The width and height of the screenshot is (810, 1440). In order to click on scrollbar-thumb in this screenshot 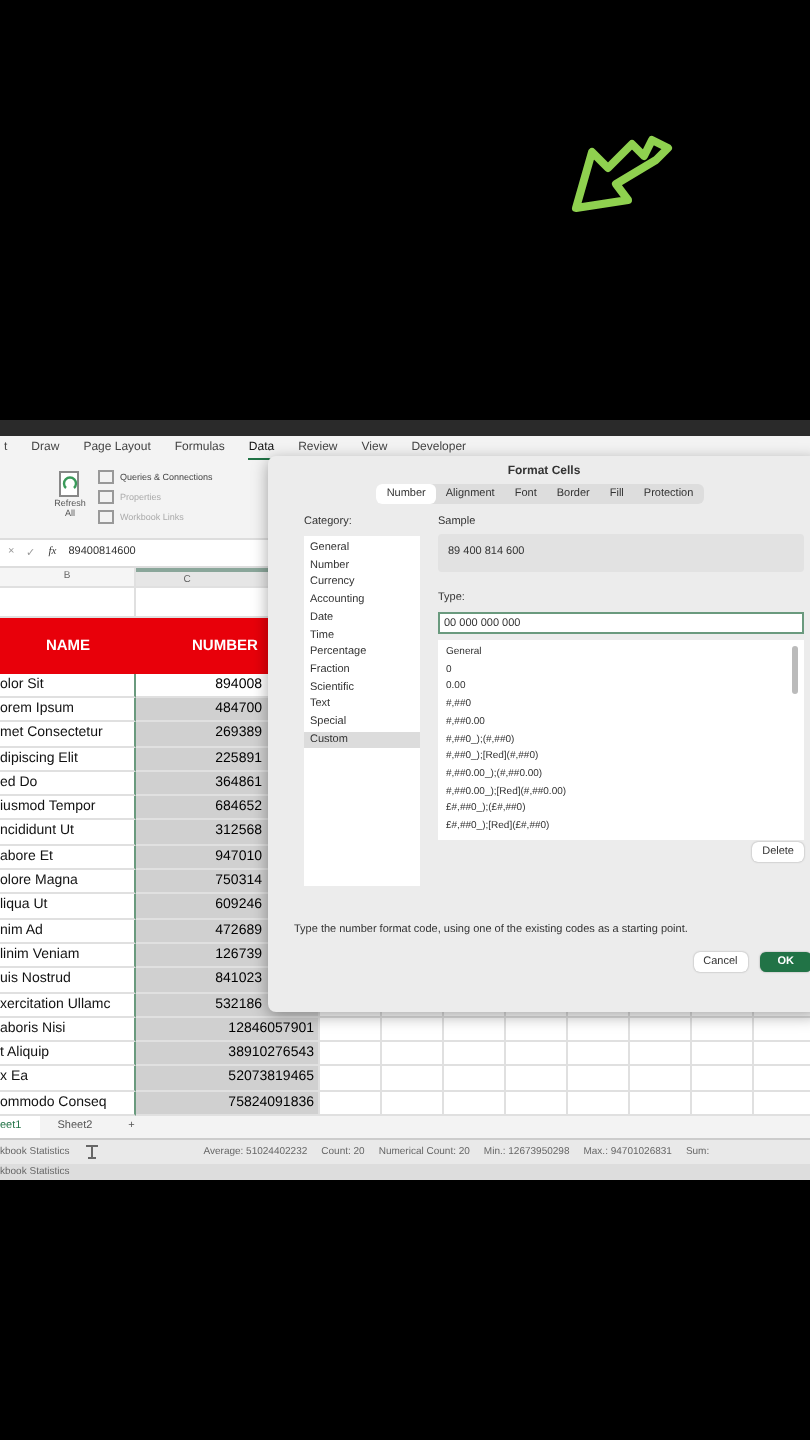, I will do `click(795, 670)`.